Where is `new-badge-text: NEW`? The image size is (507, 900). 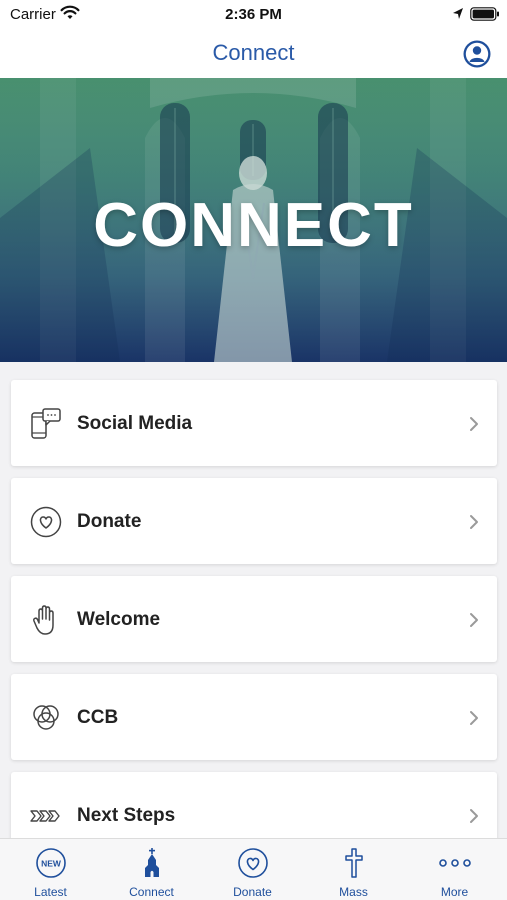
new-badge-text: NEW is located at coordinates (51, 864).